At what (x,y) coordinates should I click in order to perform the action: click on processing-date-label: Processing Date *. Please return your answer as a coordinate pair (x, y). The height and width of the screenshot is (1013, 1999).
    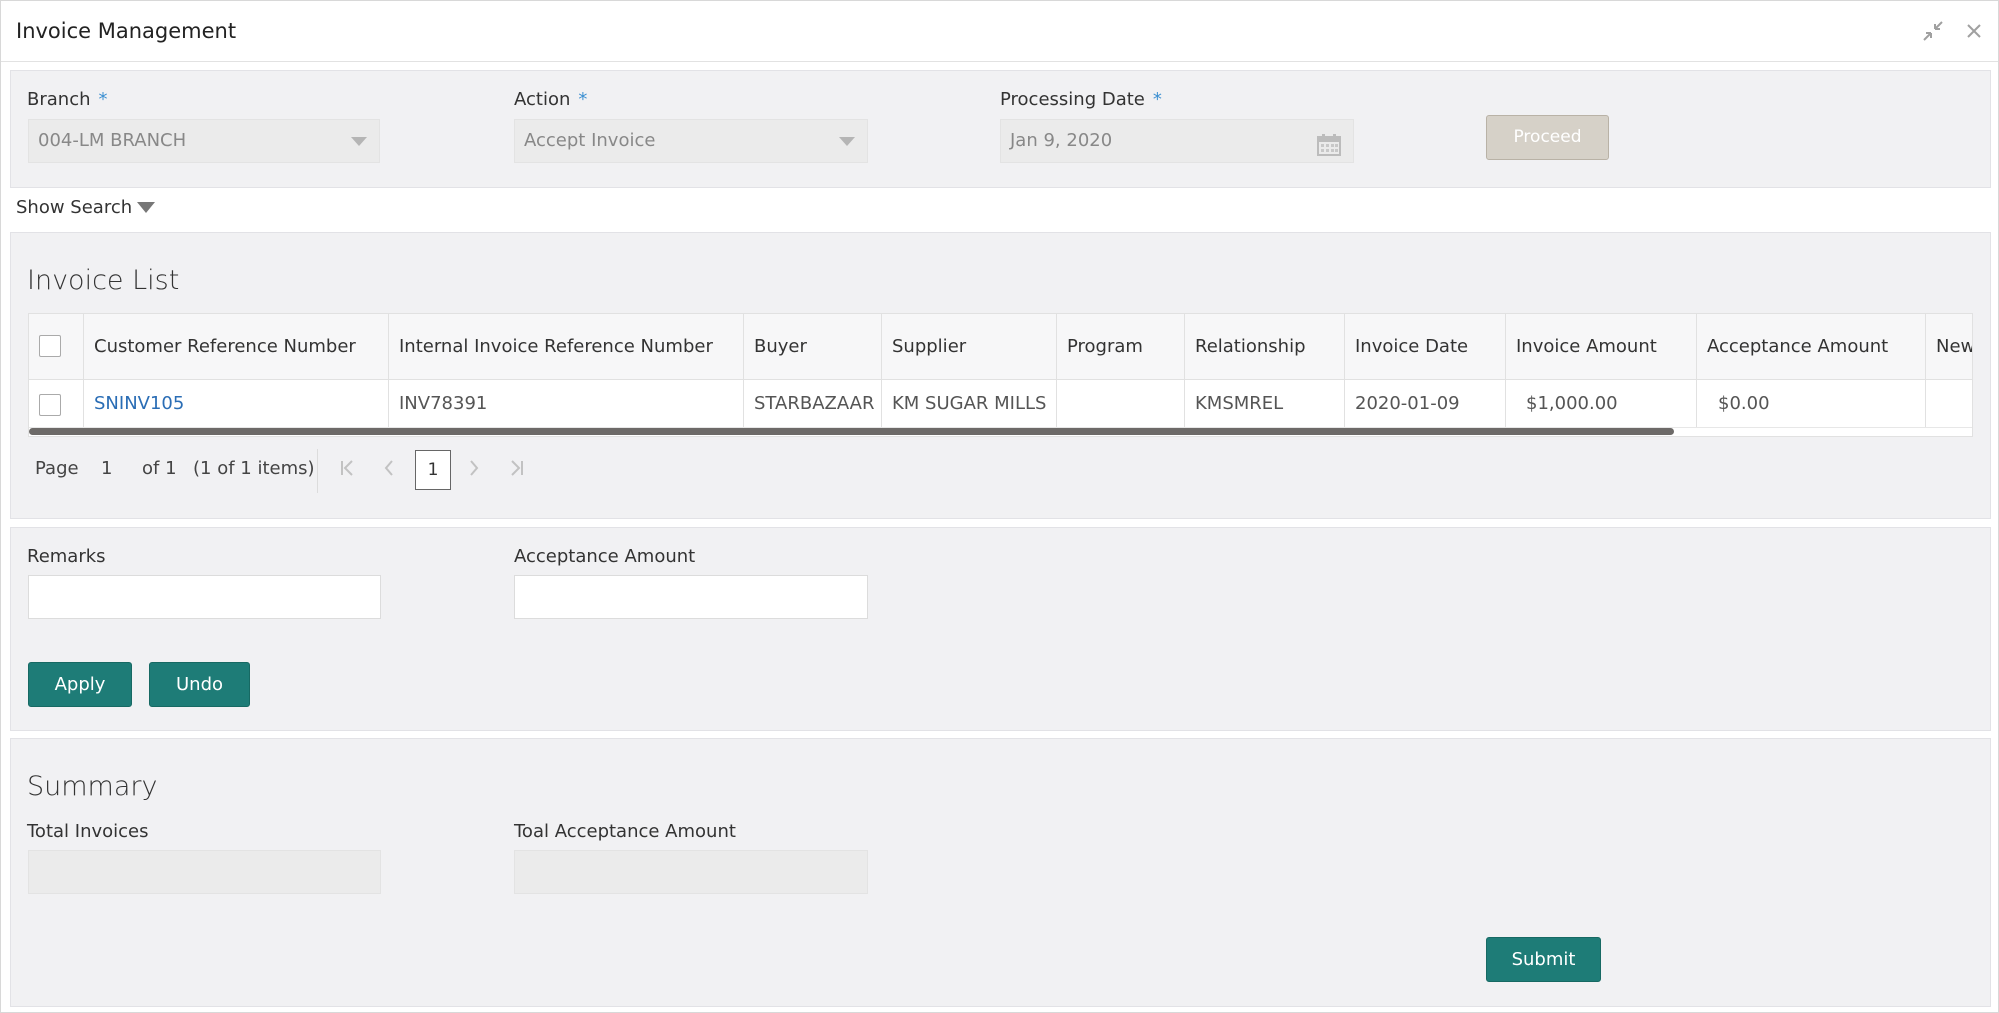
    Looking at the image, I should click on (1081, 99).